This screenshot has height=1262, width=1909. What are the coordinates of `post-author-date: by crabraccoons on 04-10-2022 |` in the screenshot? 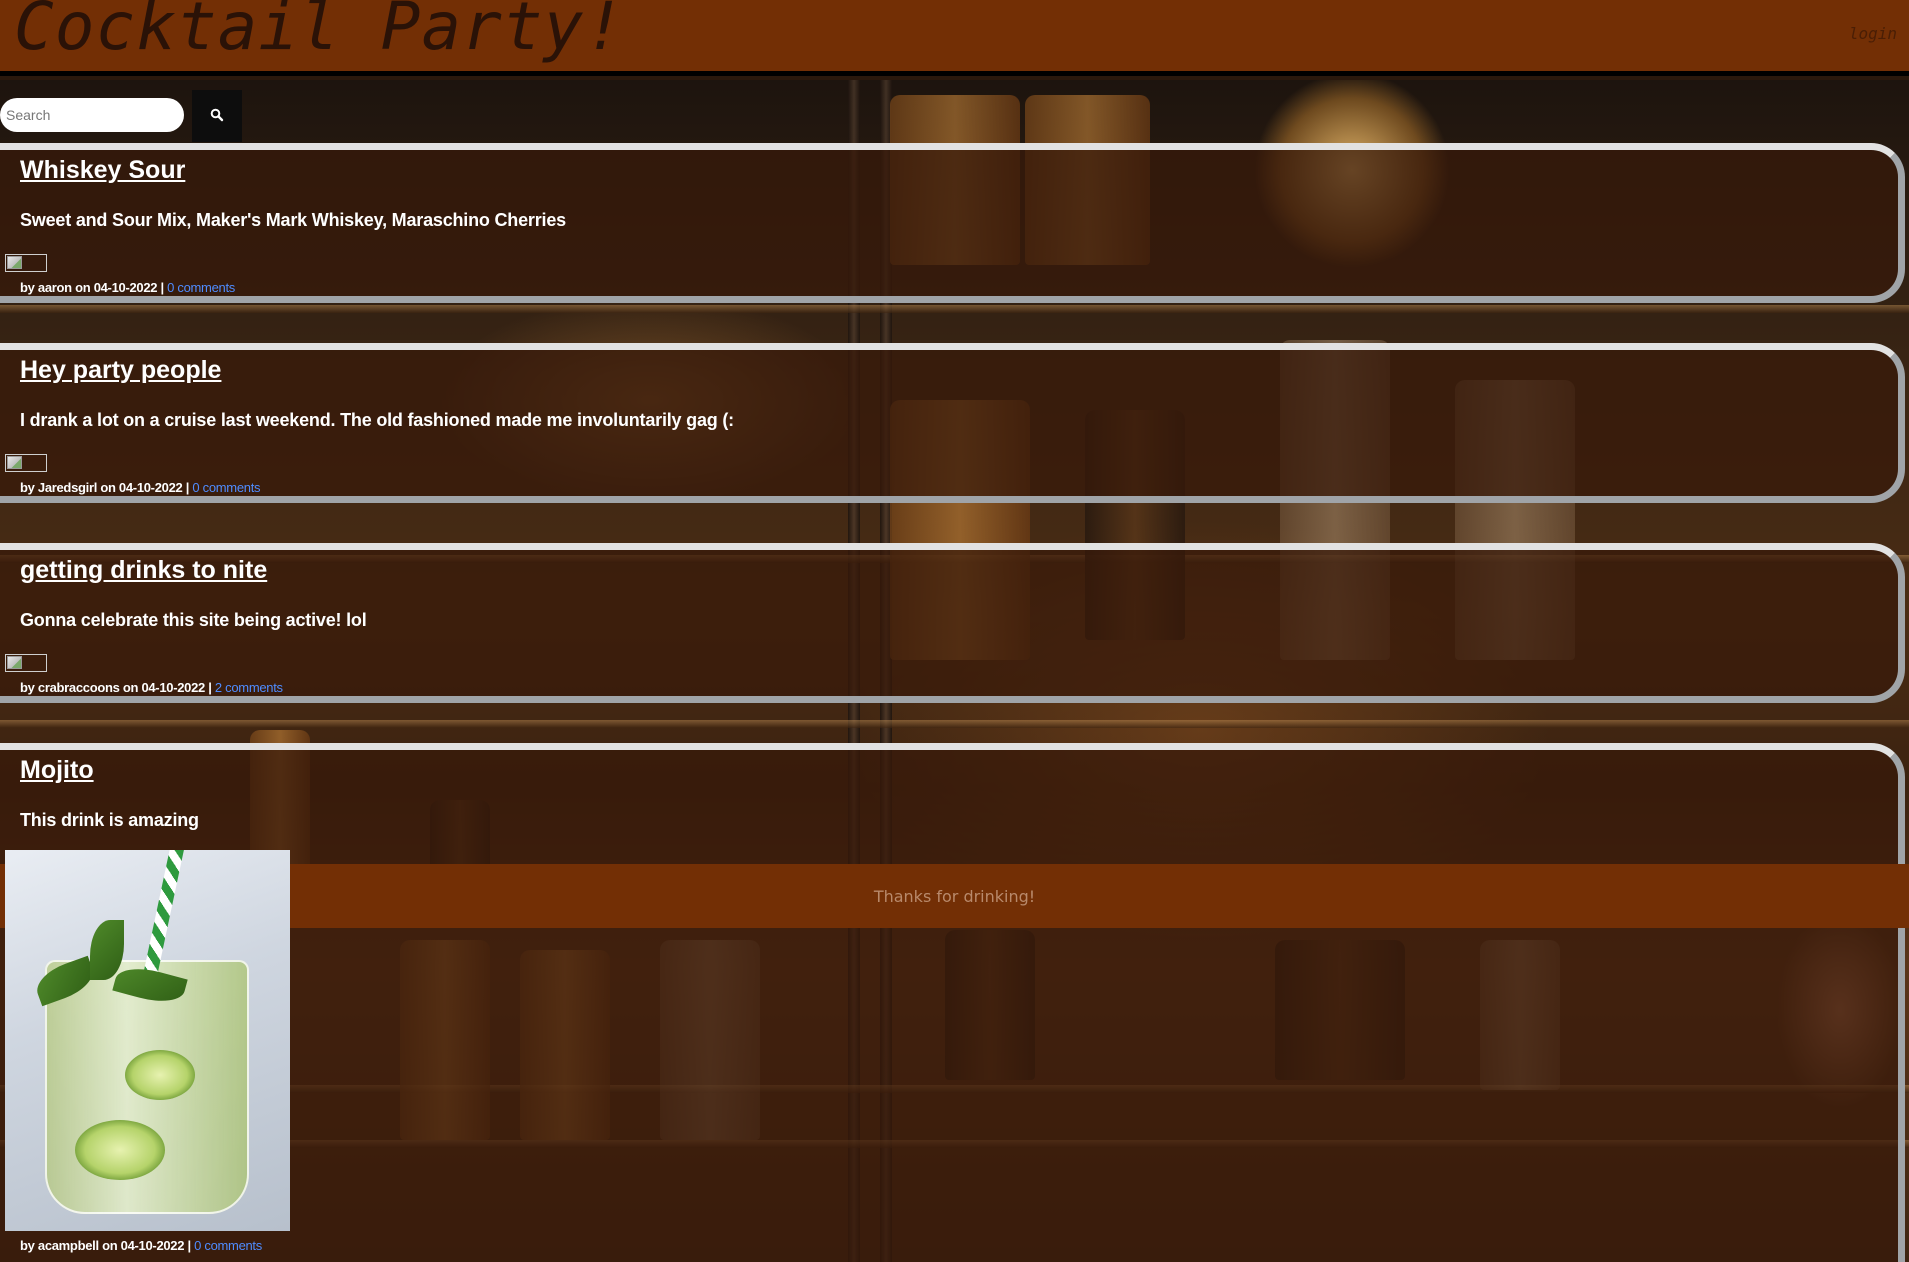 It's located at (116, 687).